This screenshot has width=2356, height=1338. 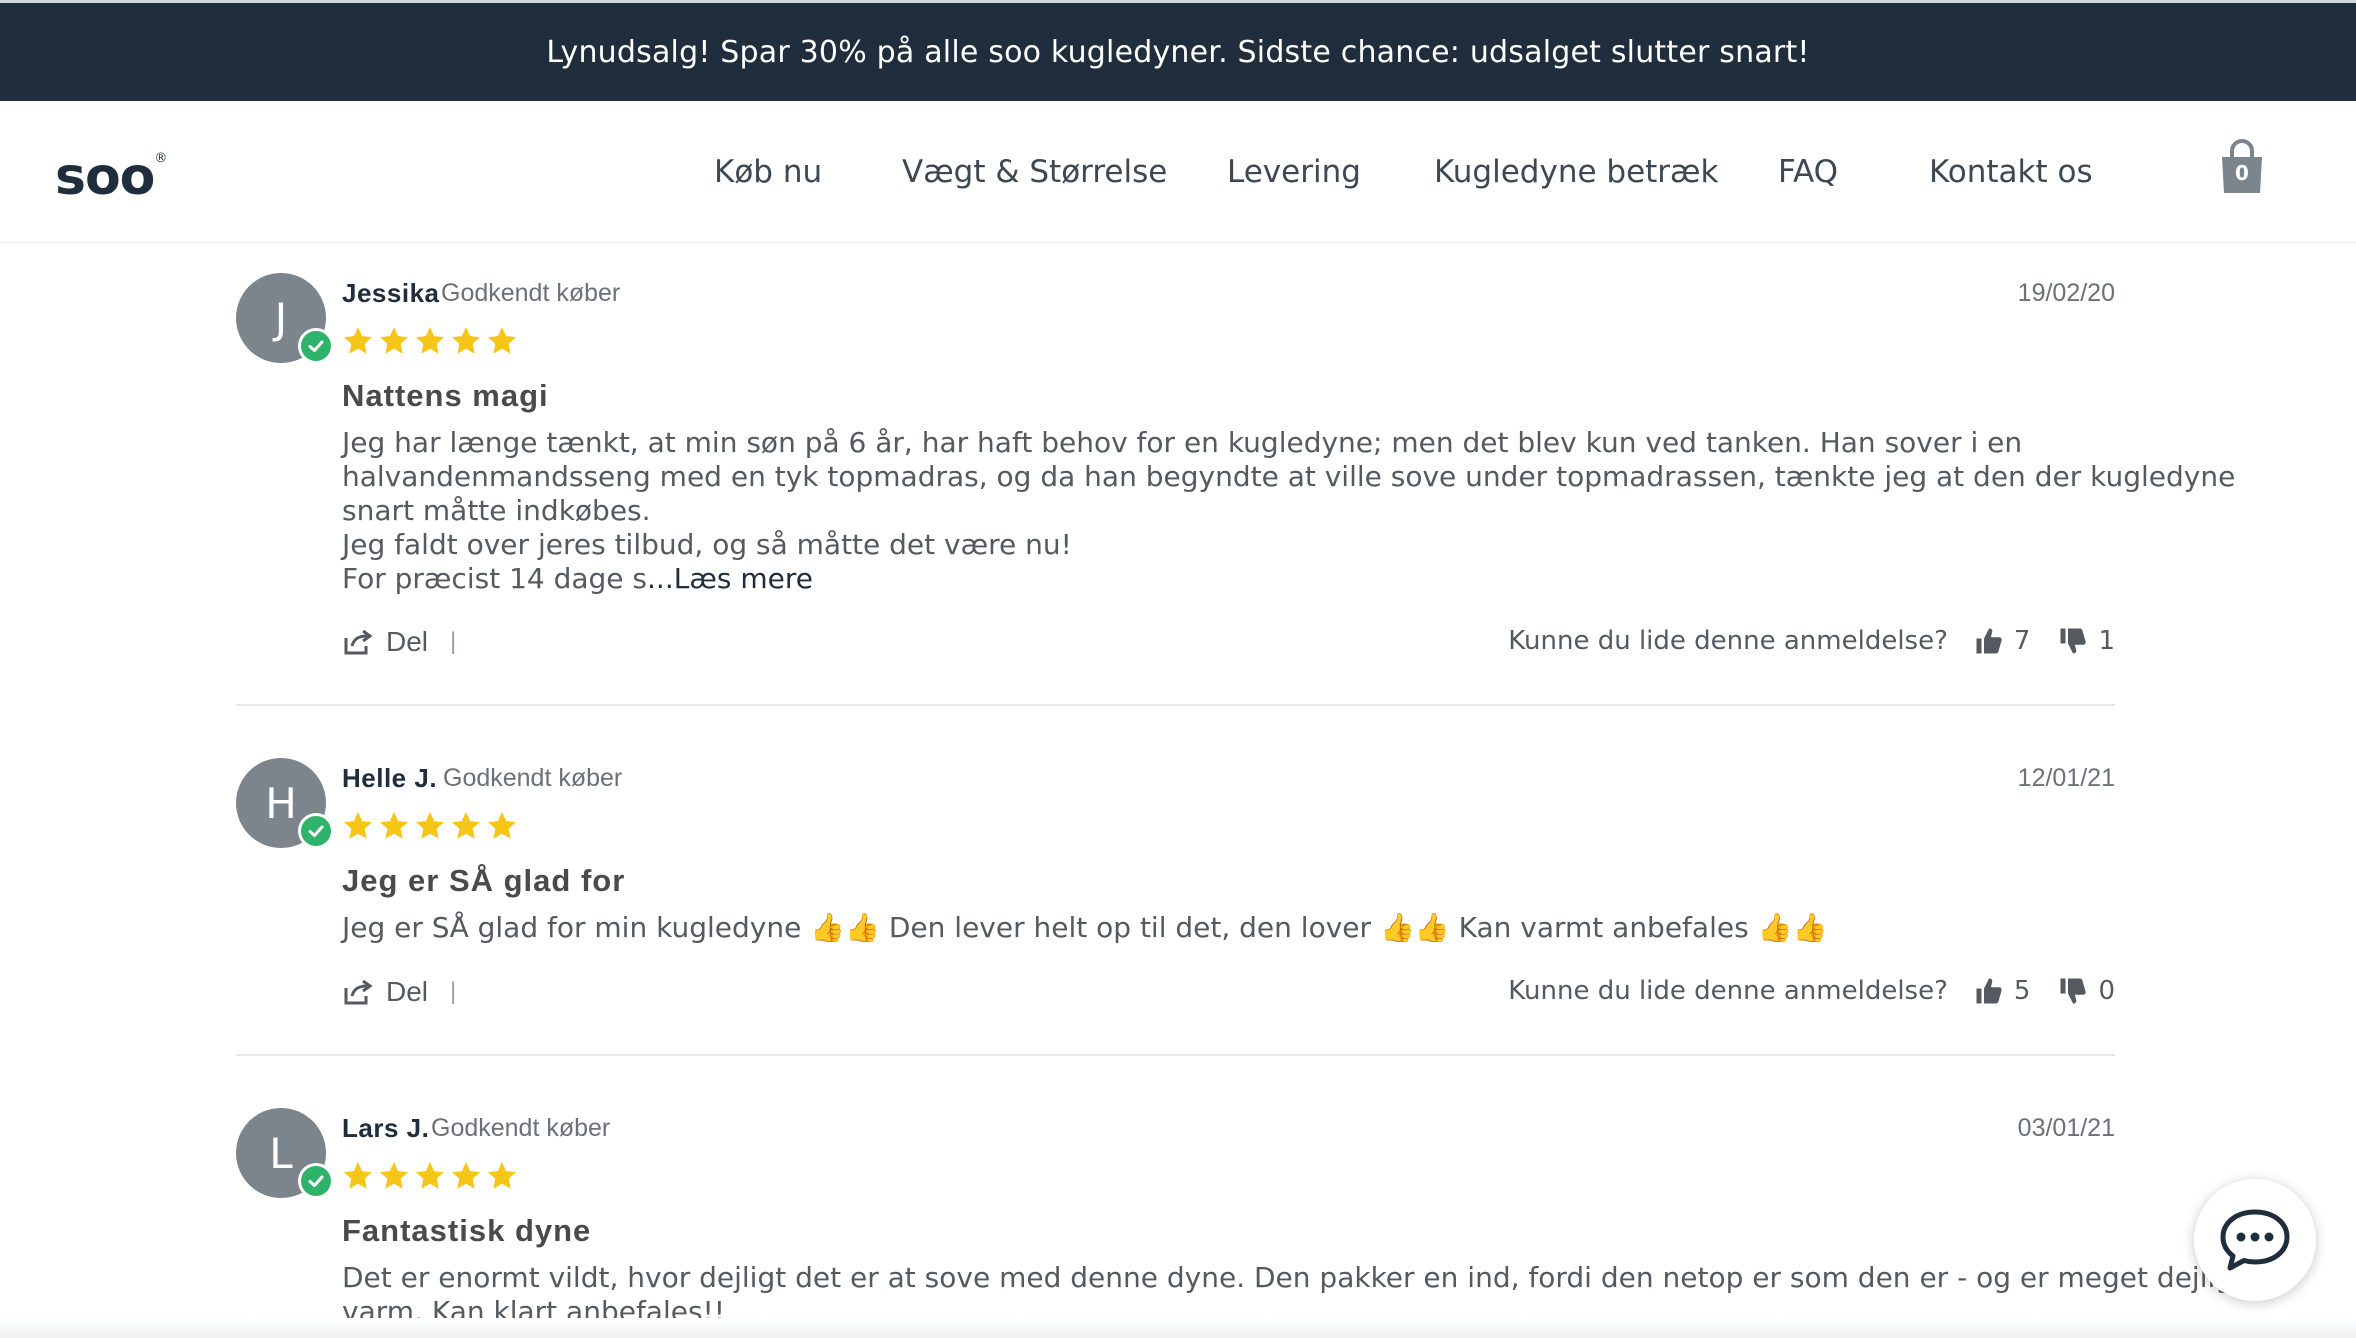 What do you see at coordinates (496, 510) in the screenshot?
I see `review-line: snart måtte indkøbes.` at bounding box center [496, 510].